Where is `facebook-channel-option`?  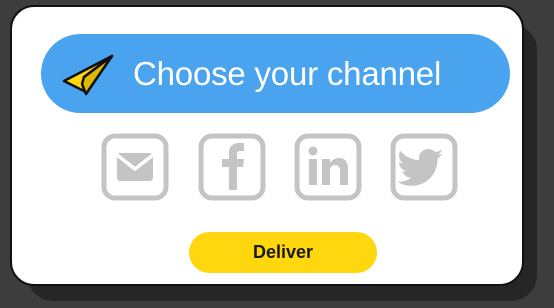
facebook-channel-option is located at coordinates (232, 167).